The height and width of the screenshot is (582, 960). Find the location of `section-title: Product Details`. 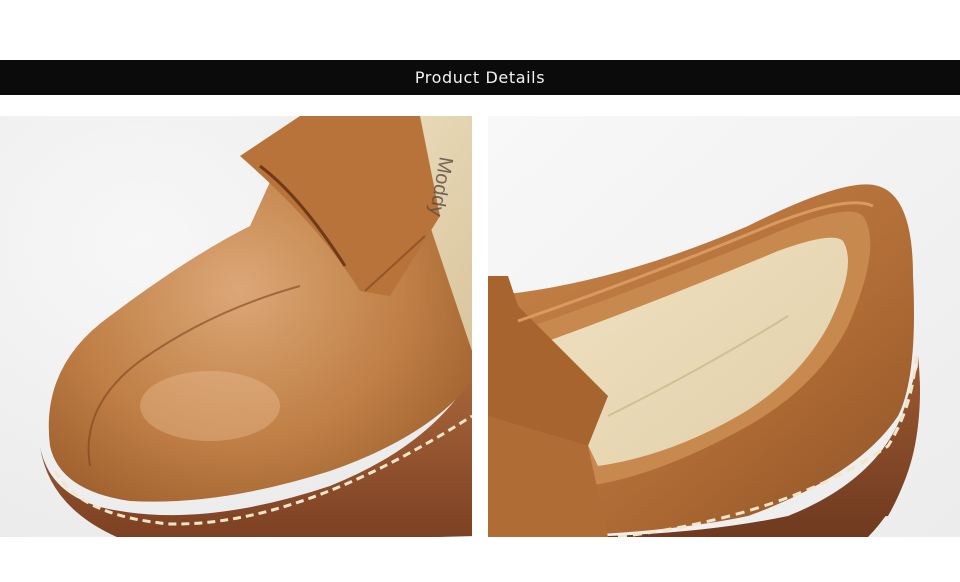

section-title: Product Details is located at coordinates (480, 77).